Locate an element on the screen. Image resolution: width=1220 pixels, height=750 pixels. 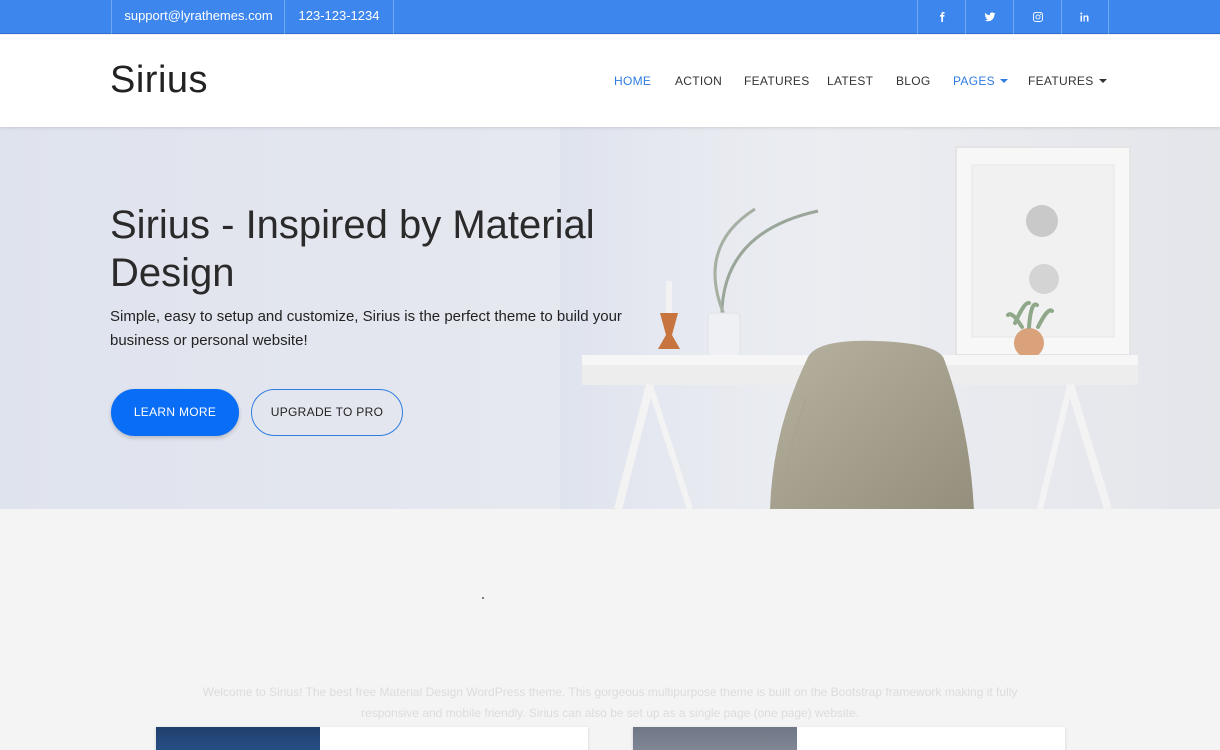
nav-item-action: ACTION is located at coordinates (698, 81).